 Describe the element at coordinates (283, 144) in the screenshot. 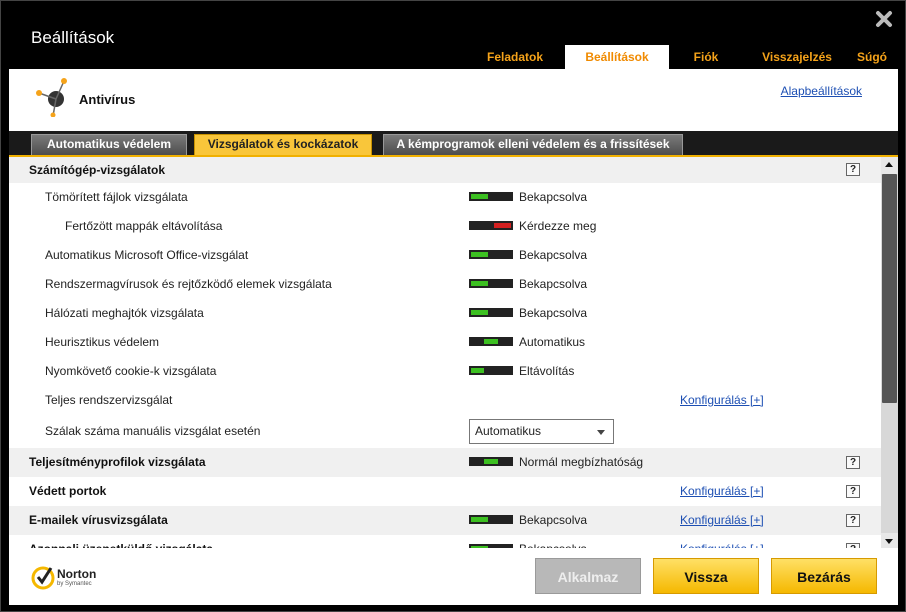

I see `tab-scans-and-risks: Vizsgálatok és kockázatok` at that location.